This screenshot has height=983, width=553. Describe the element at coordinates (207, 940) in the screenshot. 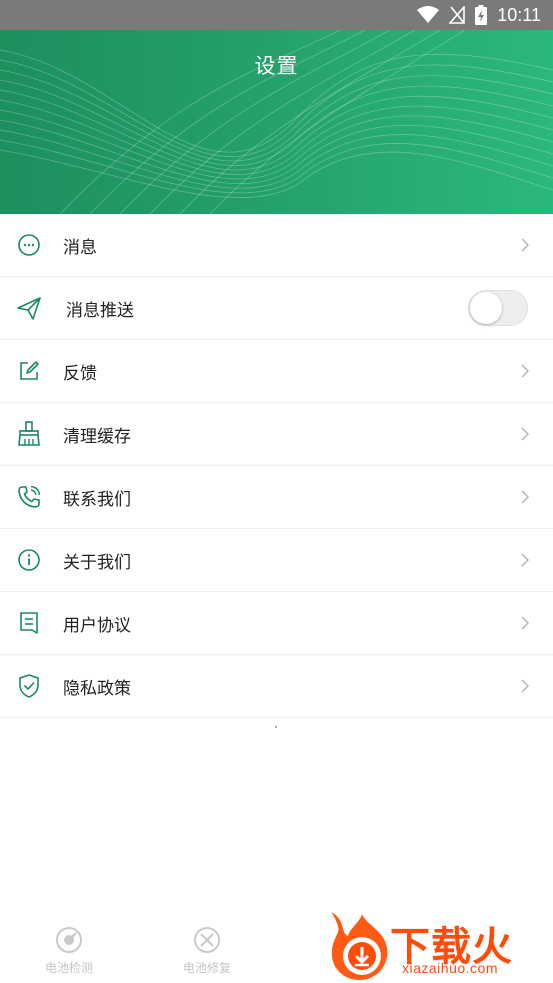

I see `battery-repair-icon` at that location.